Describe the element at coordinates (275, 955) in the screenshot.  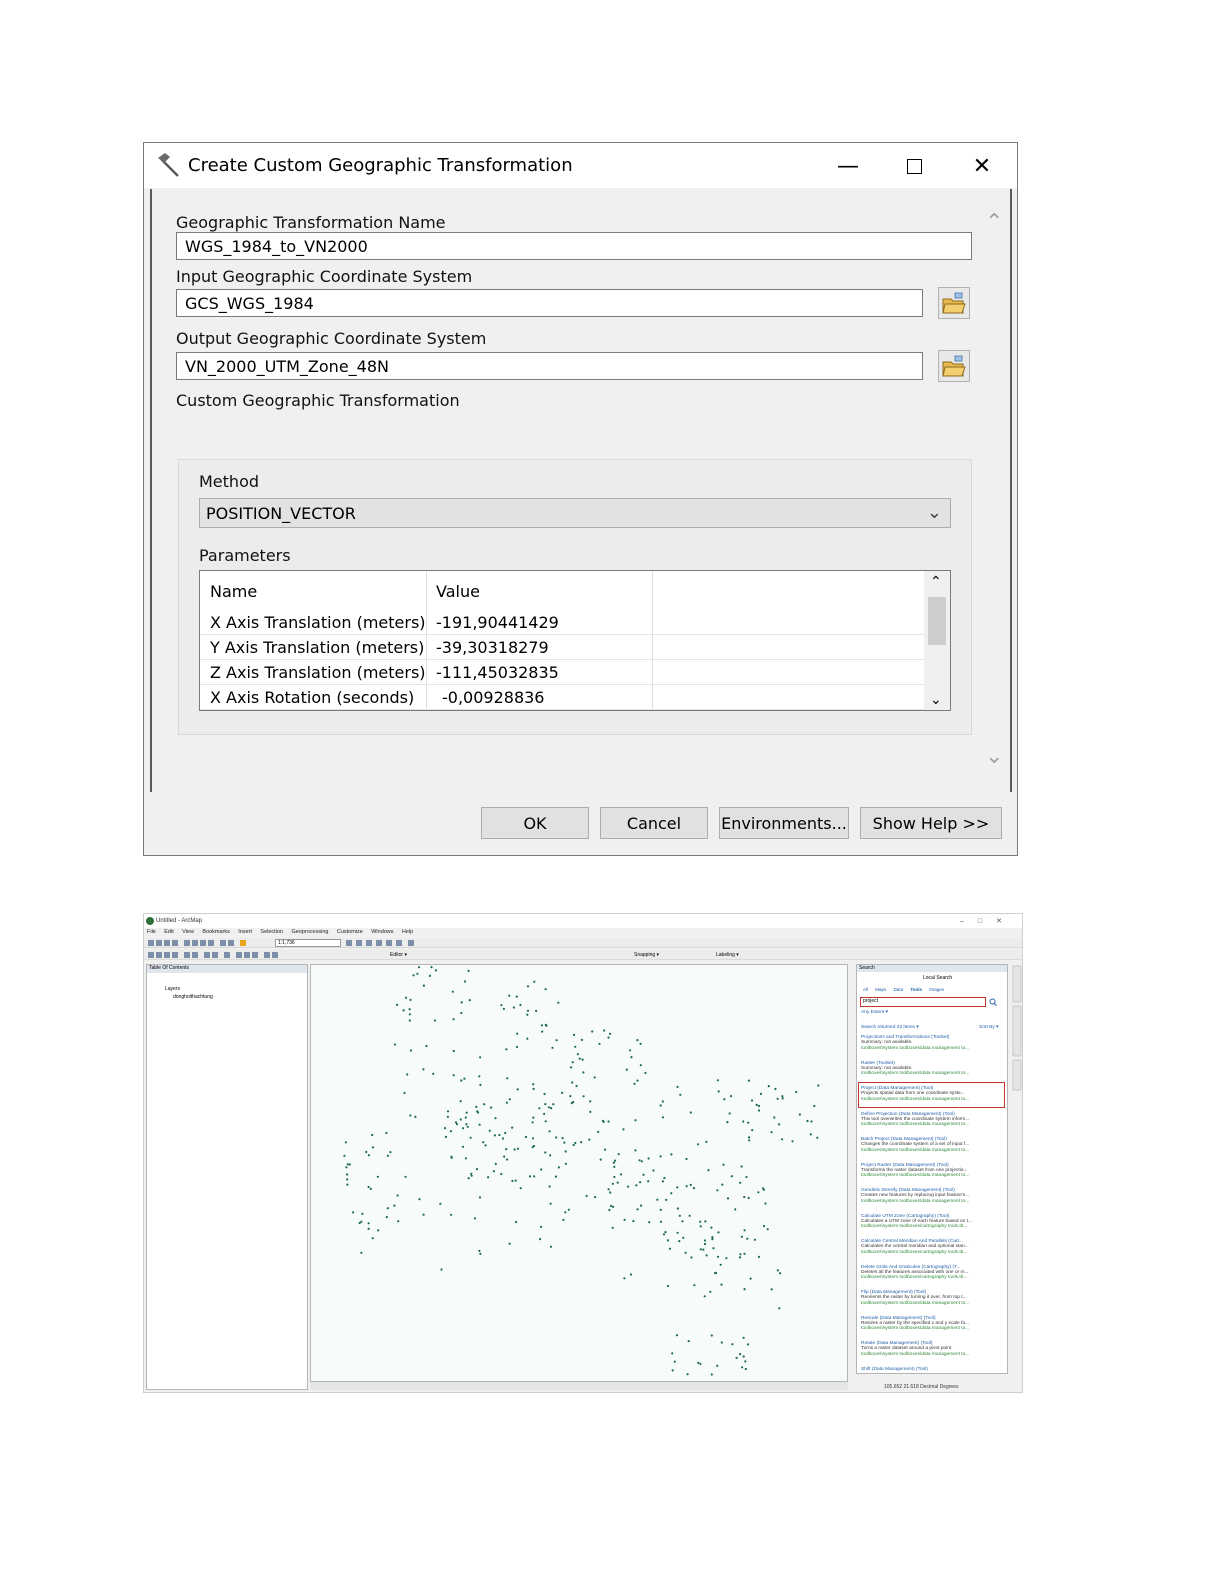
I see `measure-icon` at that location.